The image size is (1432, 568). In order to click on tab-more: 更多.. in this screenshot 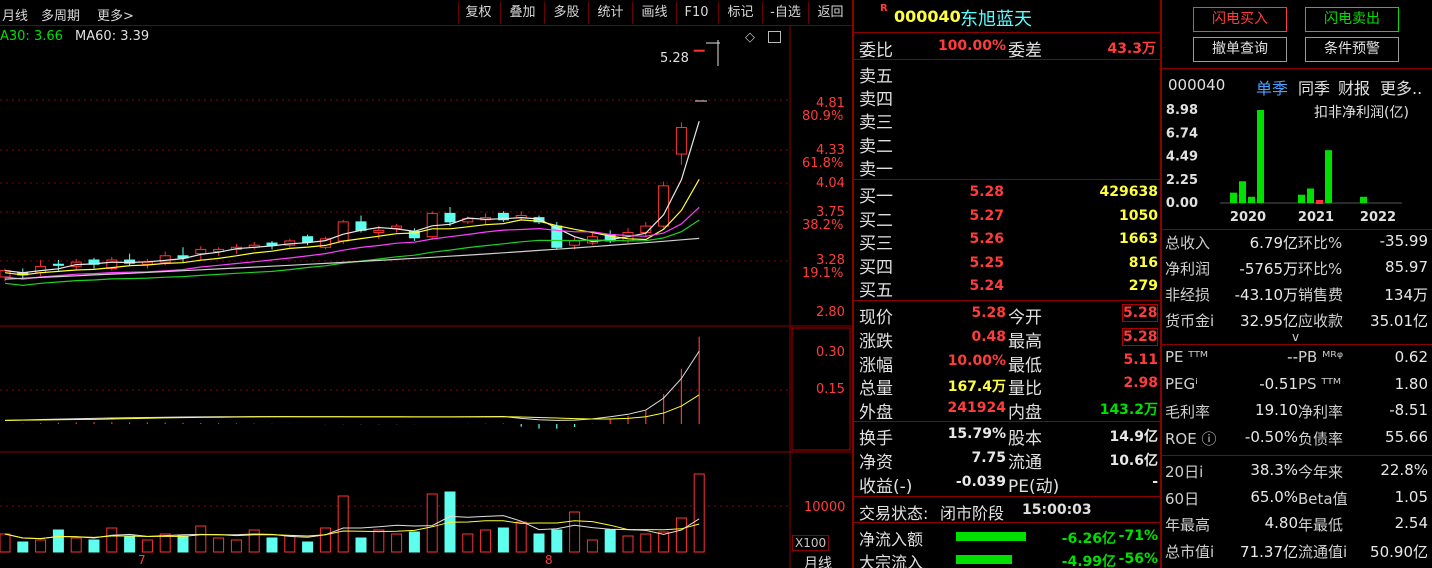, I will do `click(1401, 87)`.